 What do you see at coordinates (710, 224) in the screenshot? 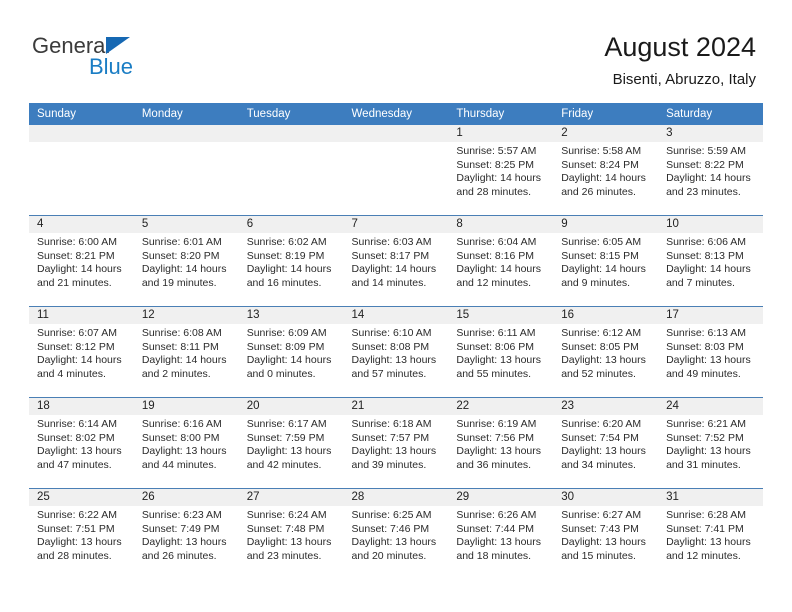
I see `day-number: 10` at bounding box center [710, 224].